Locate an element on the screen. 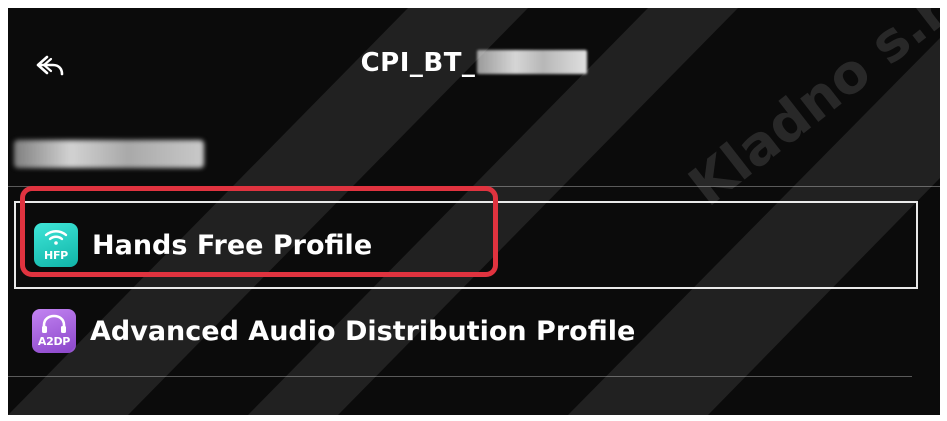 The image size is (947, 421). profile-label-hfp: Hands Free Profile is located at coordinates (232, 245).